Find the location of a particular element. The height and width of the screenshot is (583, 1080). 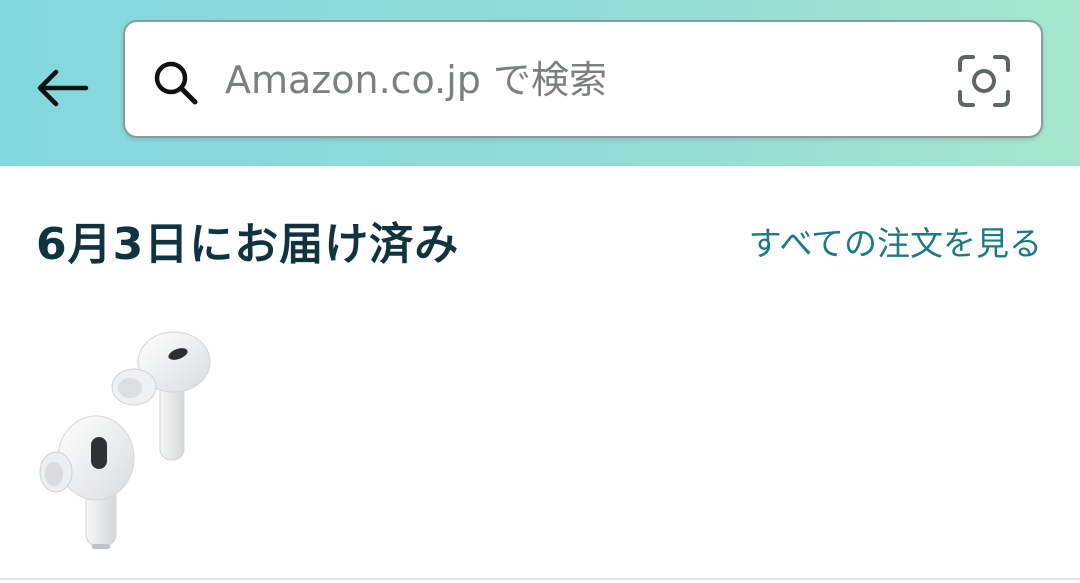

search-icon is located at coordinates (176, 83).